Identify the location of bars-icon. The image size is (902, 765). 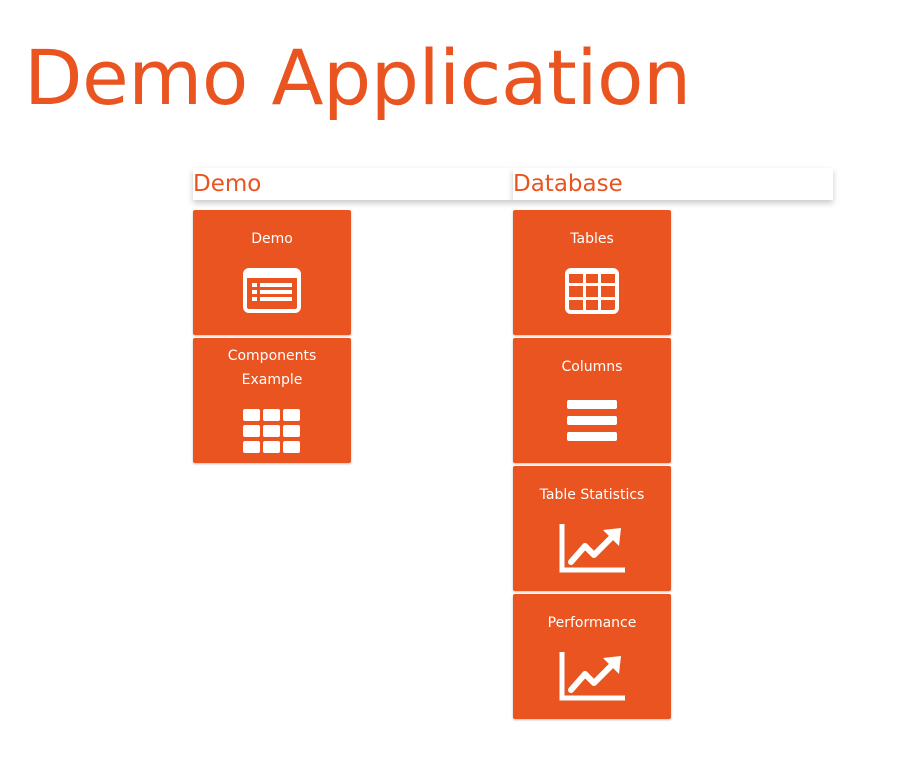
(592, 421).